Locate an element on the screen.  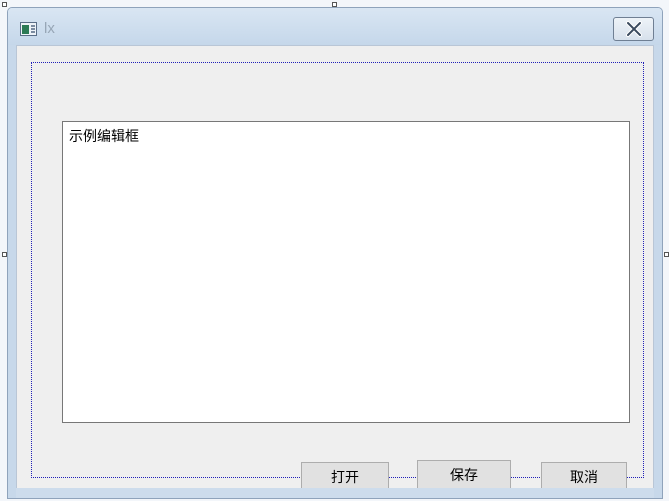
app-icon is located at coordinates (28, 29).